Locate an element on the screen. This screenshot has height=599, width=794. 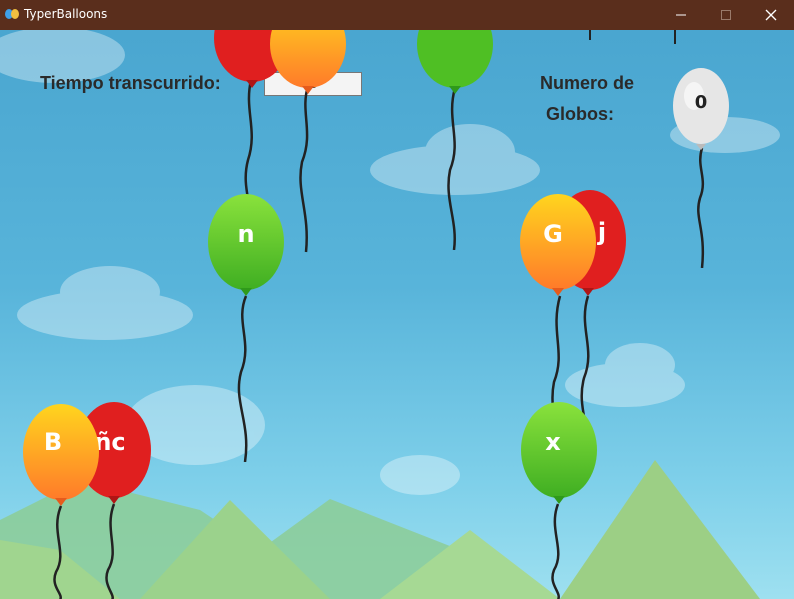
balloon: x is located at coordinates (559, 499).